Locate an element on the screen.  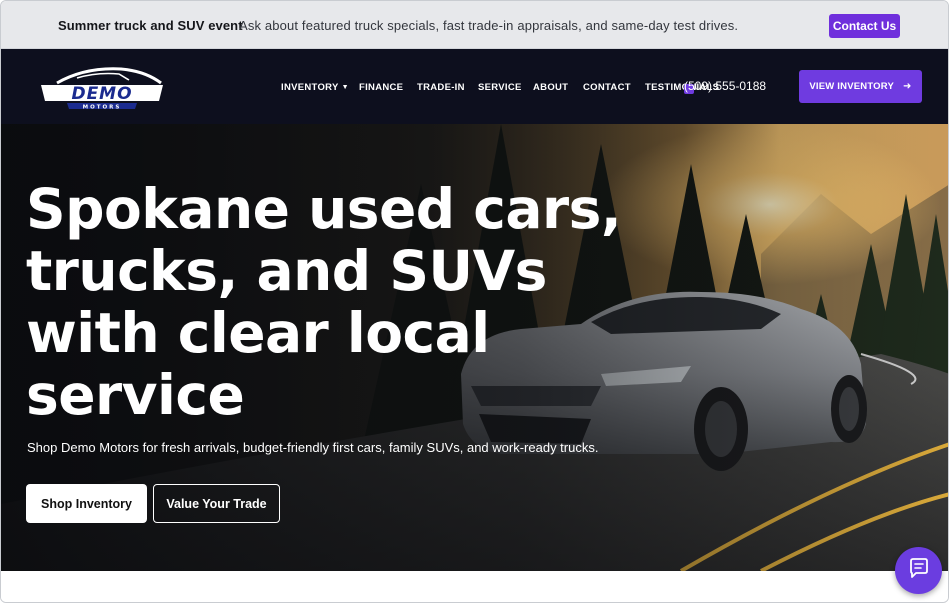
contact-us-button: Contact Us is located at coordinates (864, 26).